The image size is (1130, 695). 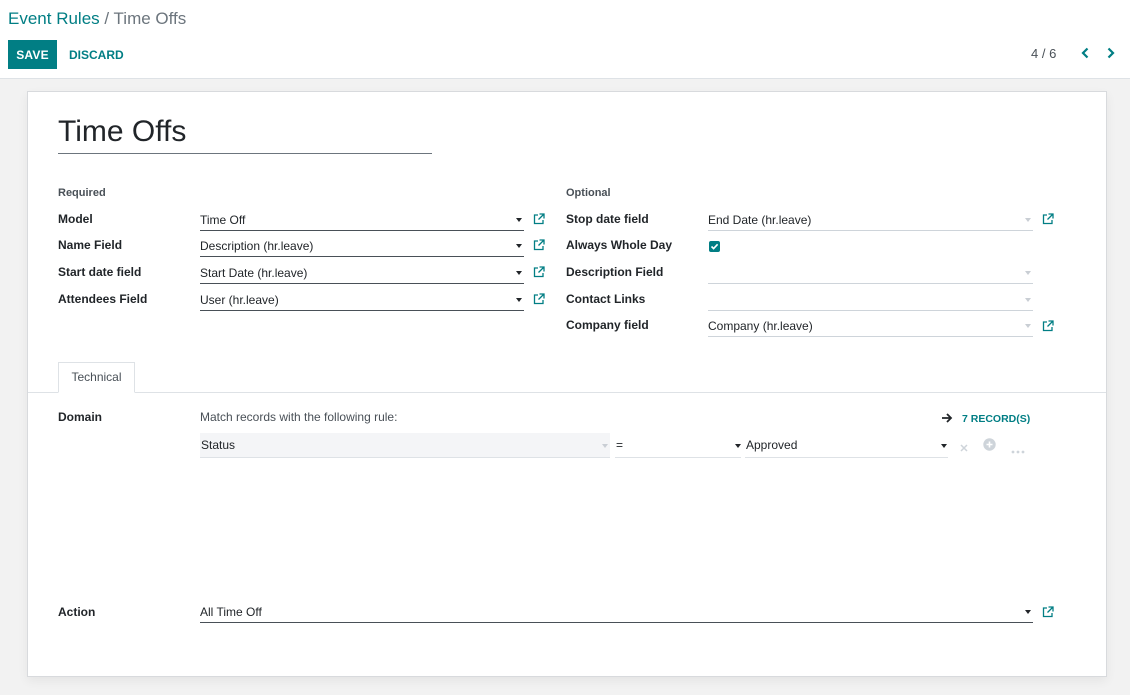 What do you see at coordinates (362, 246) in the screenshot?
I see `name-field-select: Description (hr.leave)` at bounding box center [362, 246].